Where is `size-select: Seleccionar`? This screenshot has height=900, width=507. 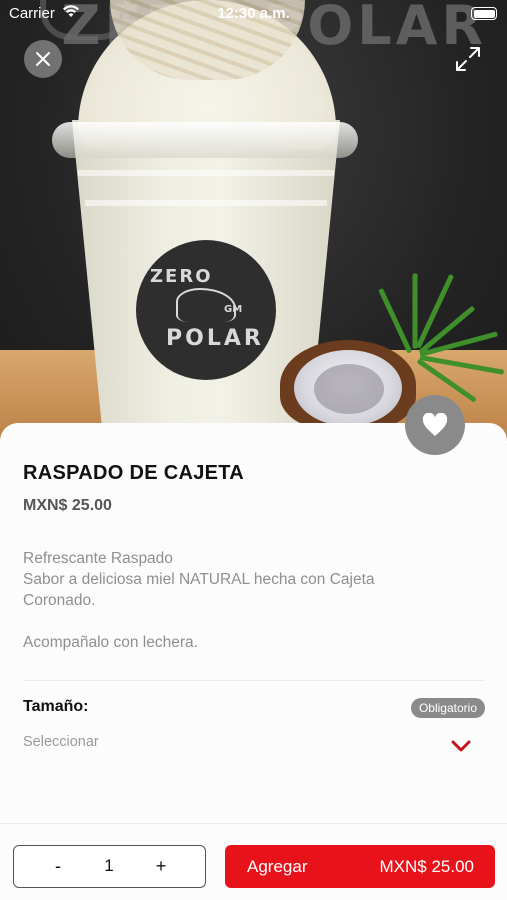 size-select: Seleccionar is located at coordinates (254, 745).